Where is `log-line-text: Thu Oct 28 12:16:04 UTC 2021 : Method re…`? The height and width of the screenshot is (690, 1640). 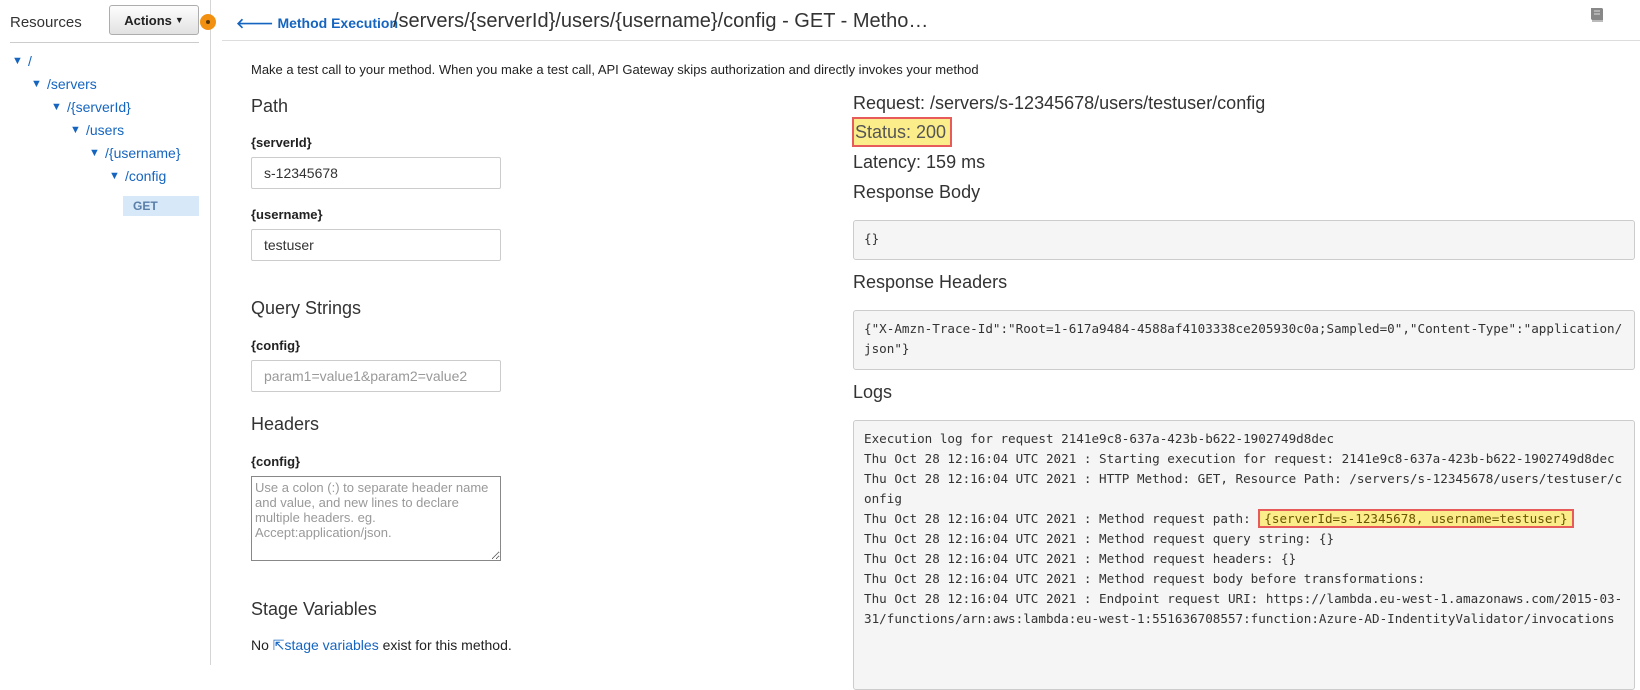 log-line-text: Thu Oct 28 12:16:04 UTC 2021 : Method re… is located at coordinates (1061, 518).